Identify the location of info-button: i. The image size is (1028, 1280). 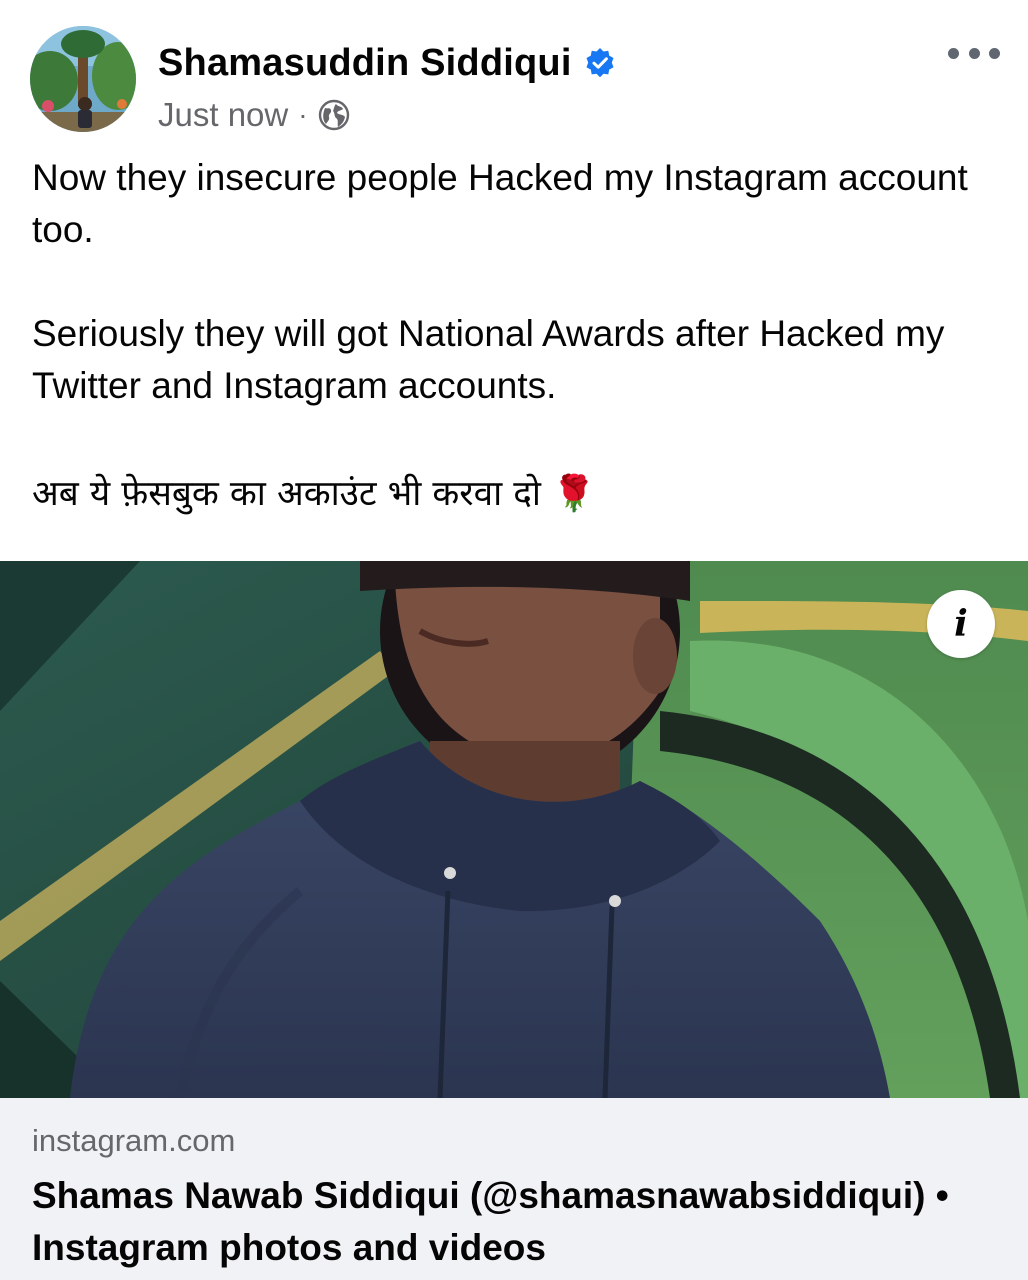
(961, 624).